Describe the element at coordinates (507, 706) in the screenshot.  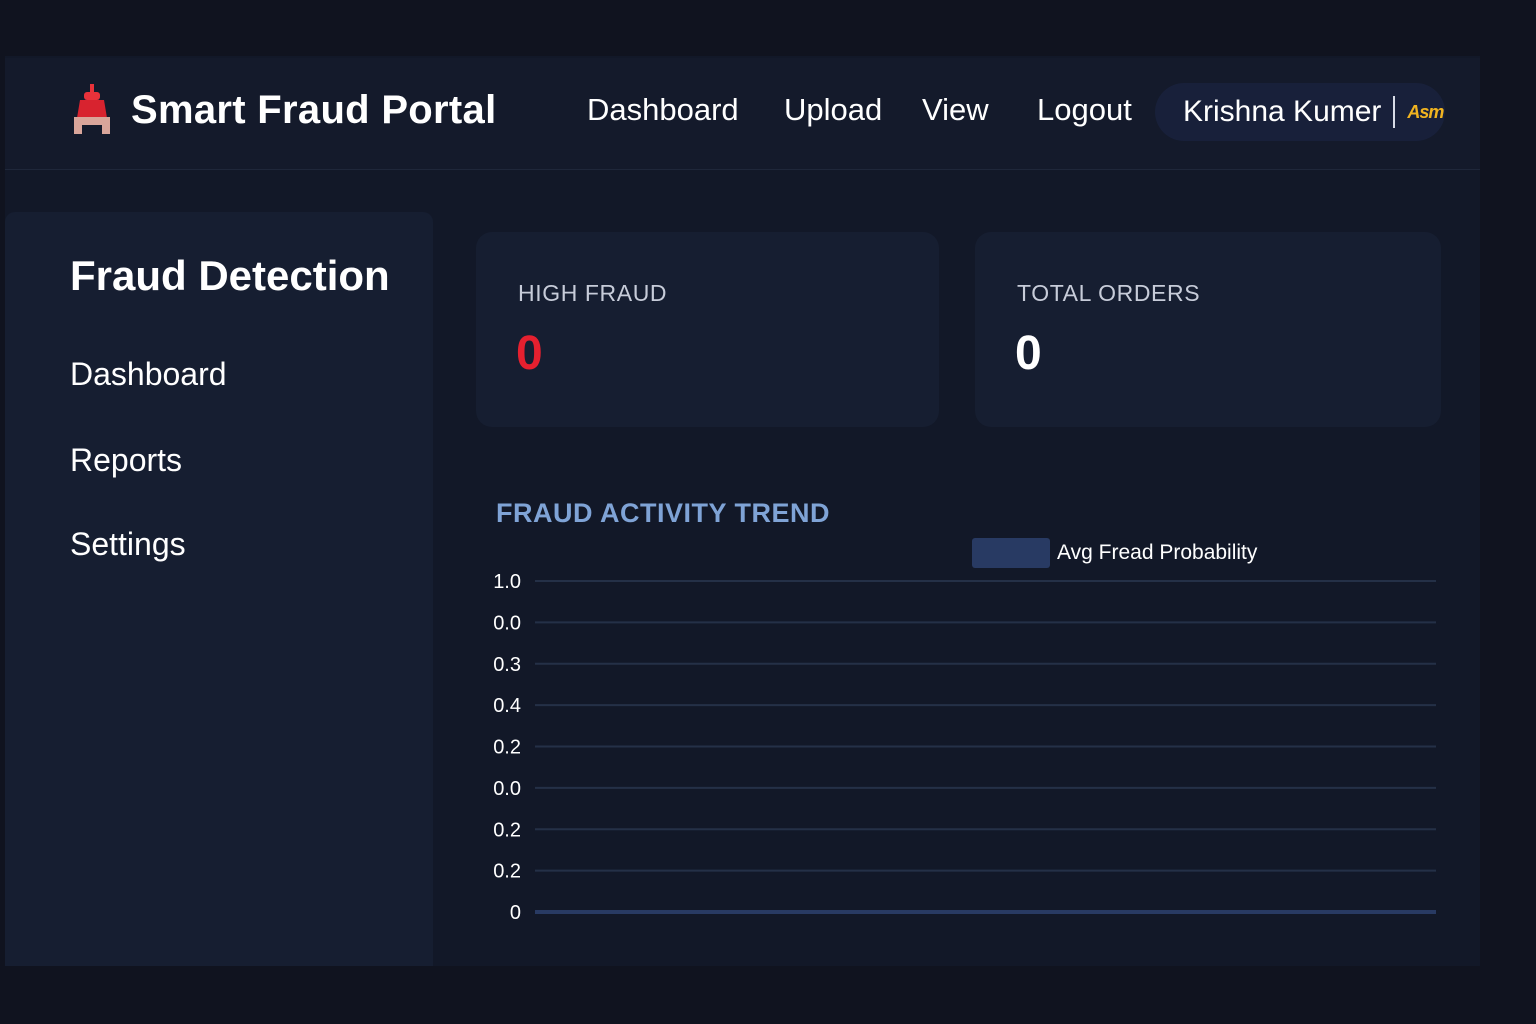
I see `y-tick-label: 0.4` at that location.